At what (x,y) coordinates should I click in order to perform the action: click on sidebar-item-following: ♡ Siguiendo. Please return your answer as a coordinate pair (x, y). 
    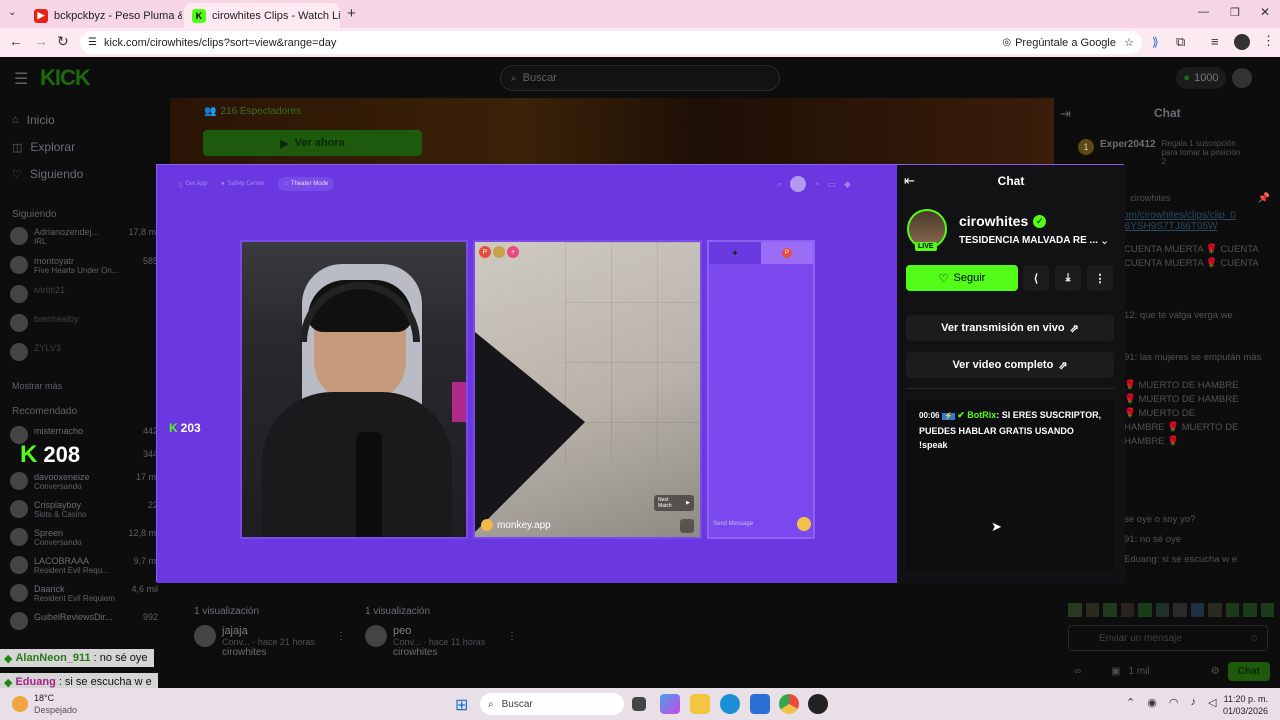
    Looking at the image, I should click on (47, 174).